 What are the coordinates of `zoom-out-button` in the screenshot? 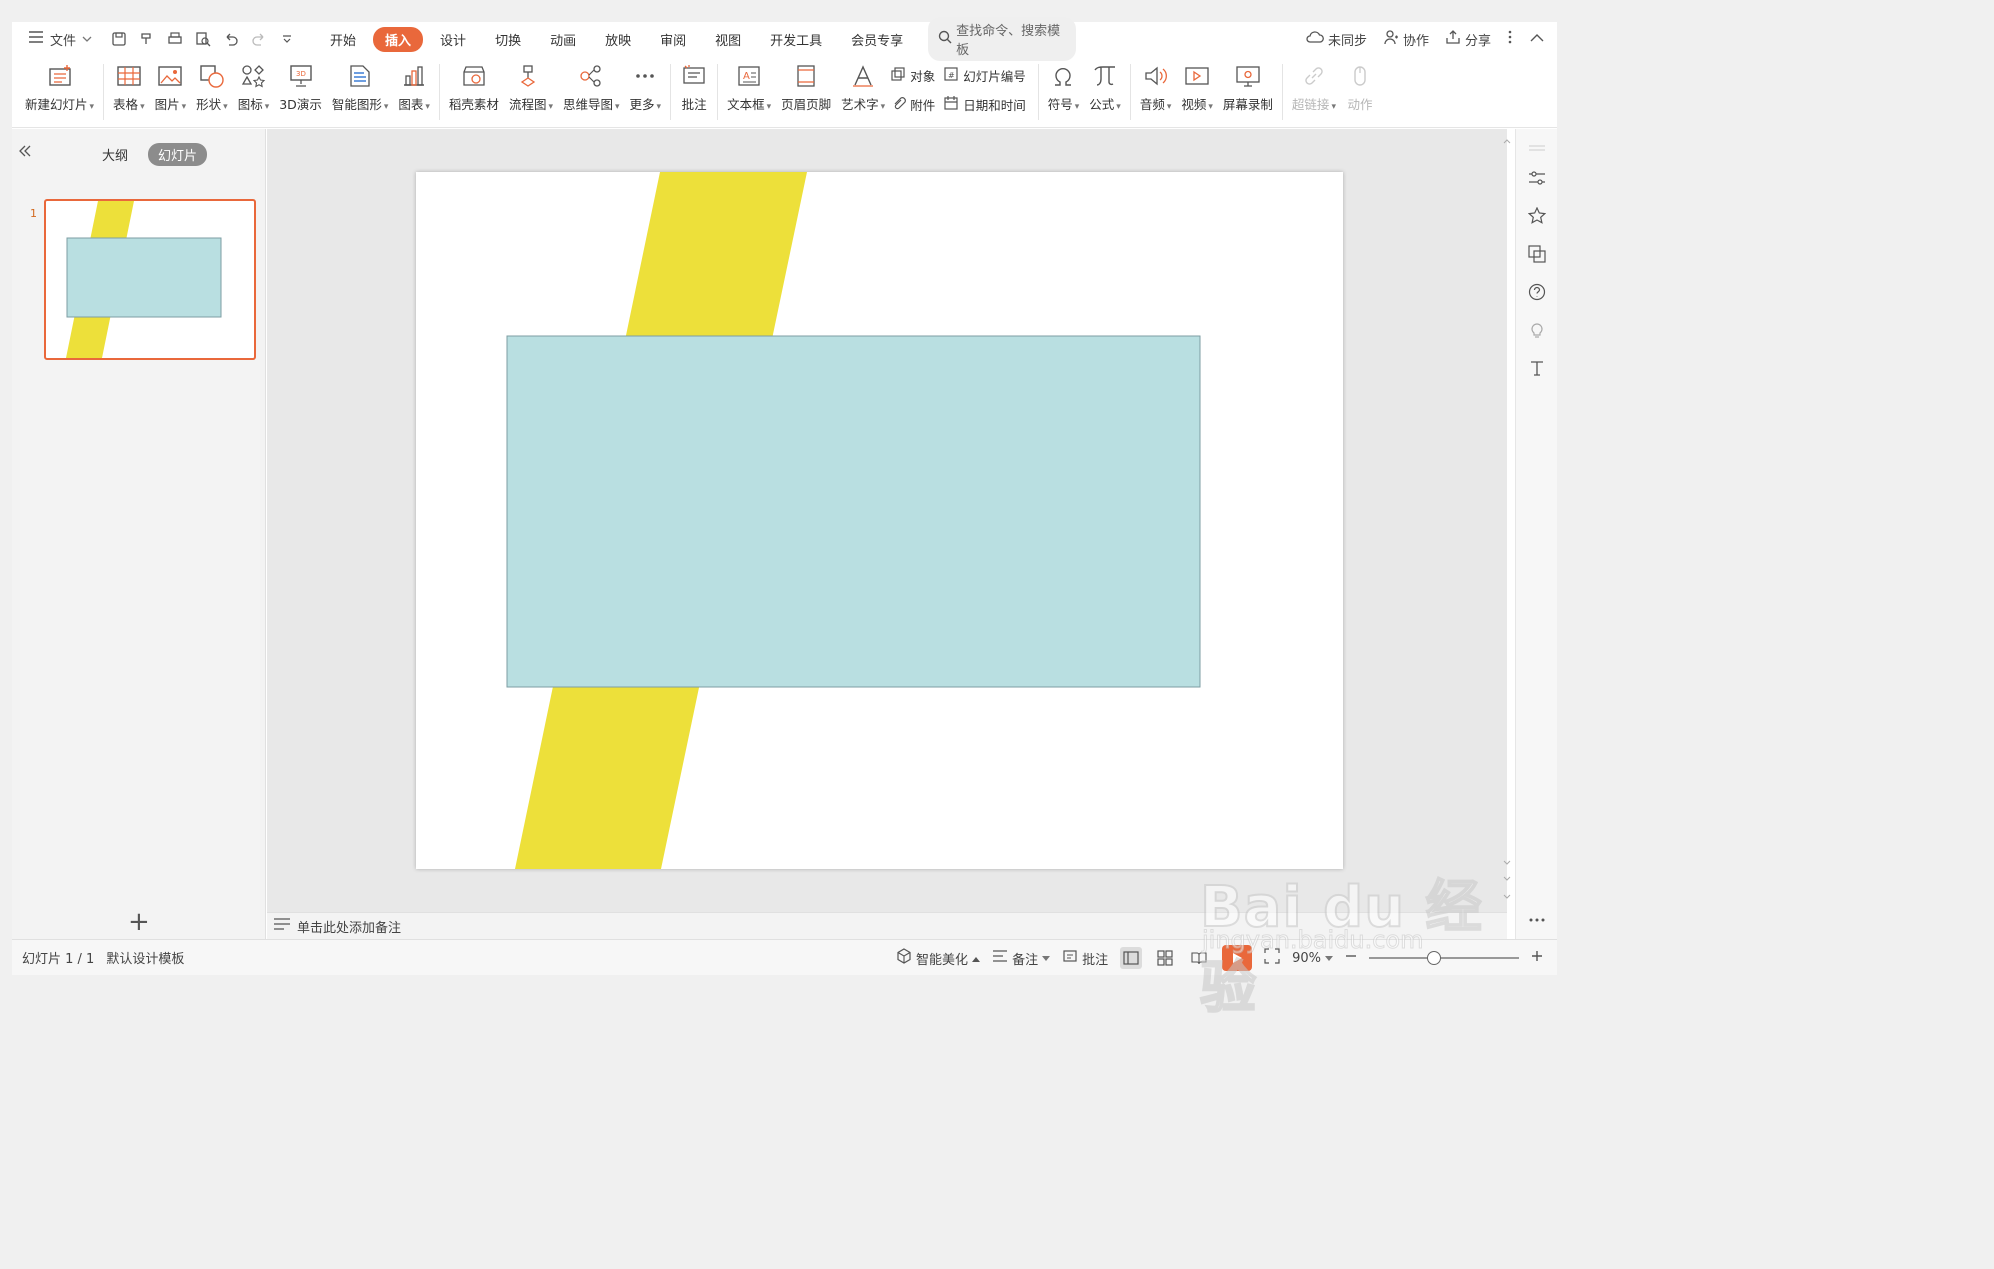 It's located at (1351, 958).